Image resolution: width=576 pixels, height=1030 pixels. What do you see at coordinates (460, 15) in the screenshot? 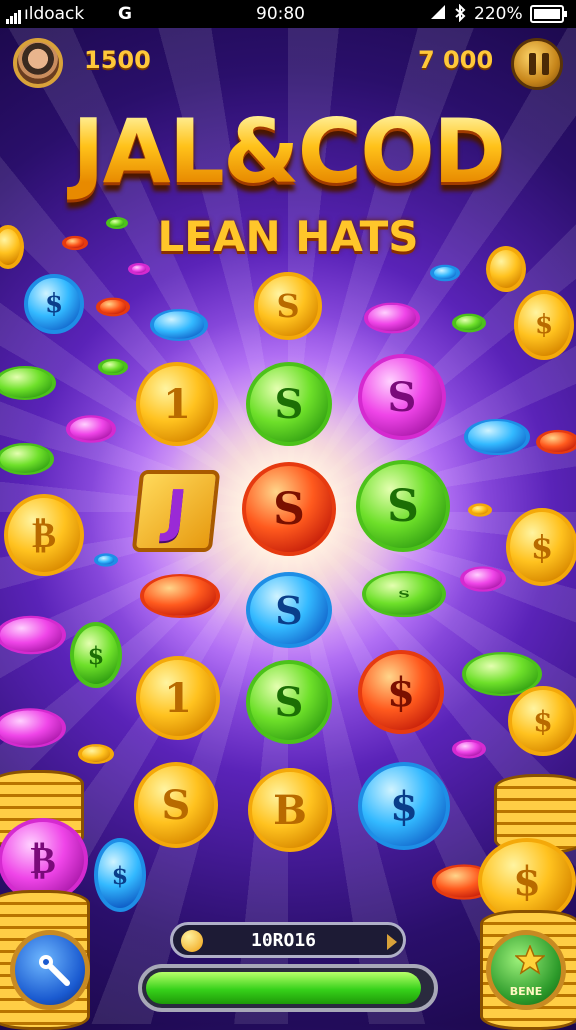
I see `bluetooth-icon` at bounding box center [460, 15].